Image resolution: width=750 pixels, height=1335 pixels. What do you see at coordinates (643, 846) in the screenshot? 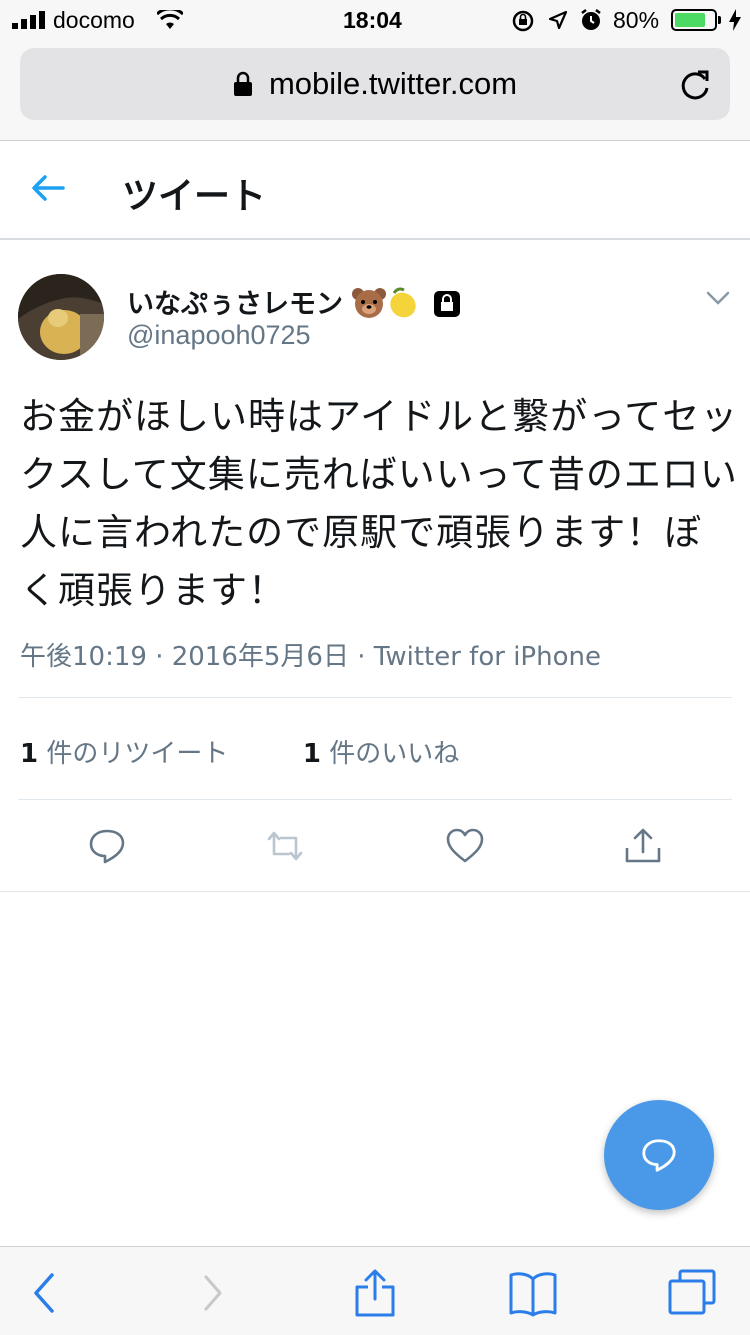
I see `share-icon` at bounding box center [643, 846].